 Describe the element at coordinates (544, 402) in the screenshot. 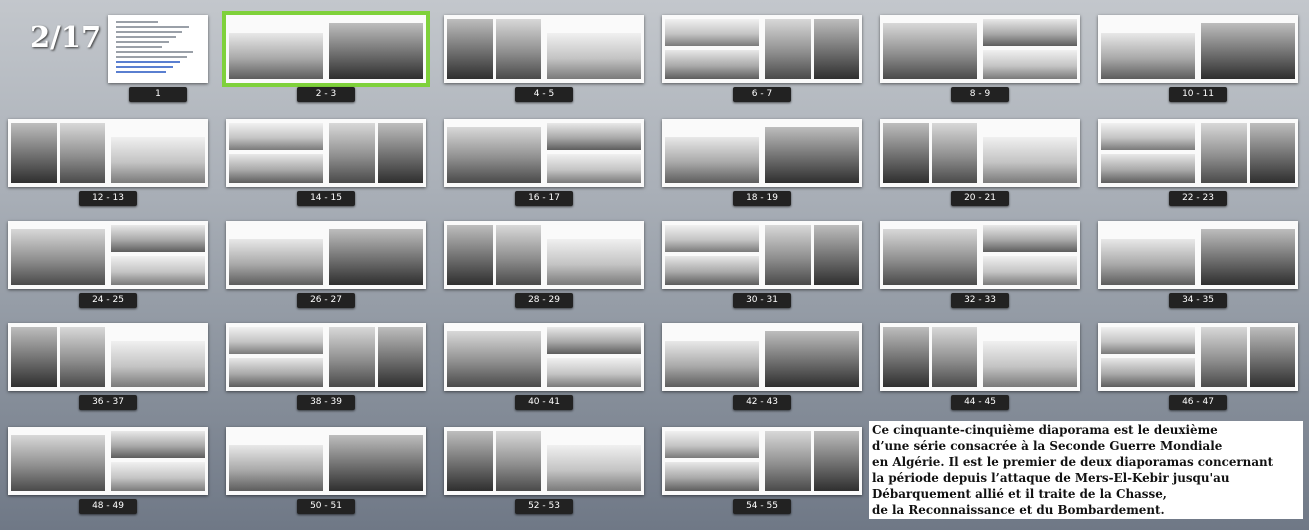

I see `page-label: 40 - 41` at that location.